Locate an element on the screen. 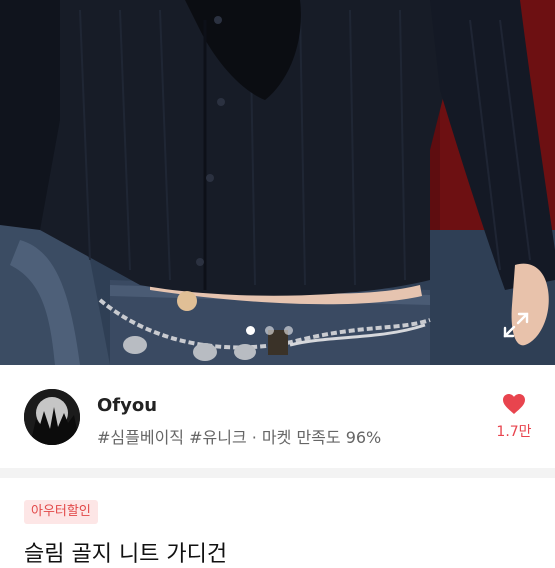 The height and width of the screenshot is (568, 555). like-count: 1.7만 is located at coordinates (514, 432).